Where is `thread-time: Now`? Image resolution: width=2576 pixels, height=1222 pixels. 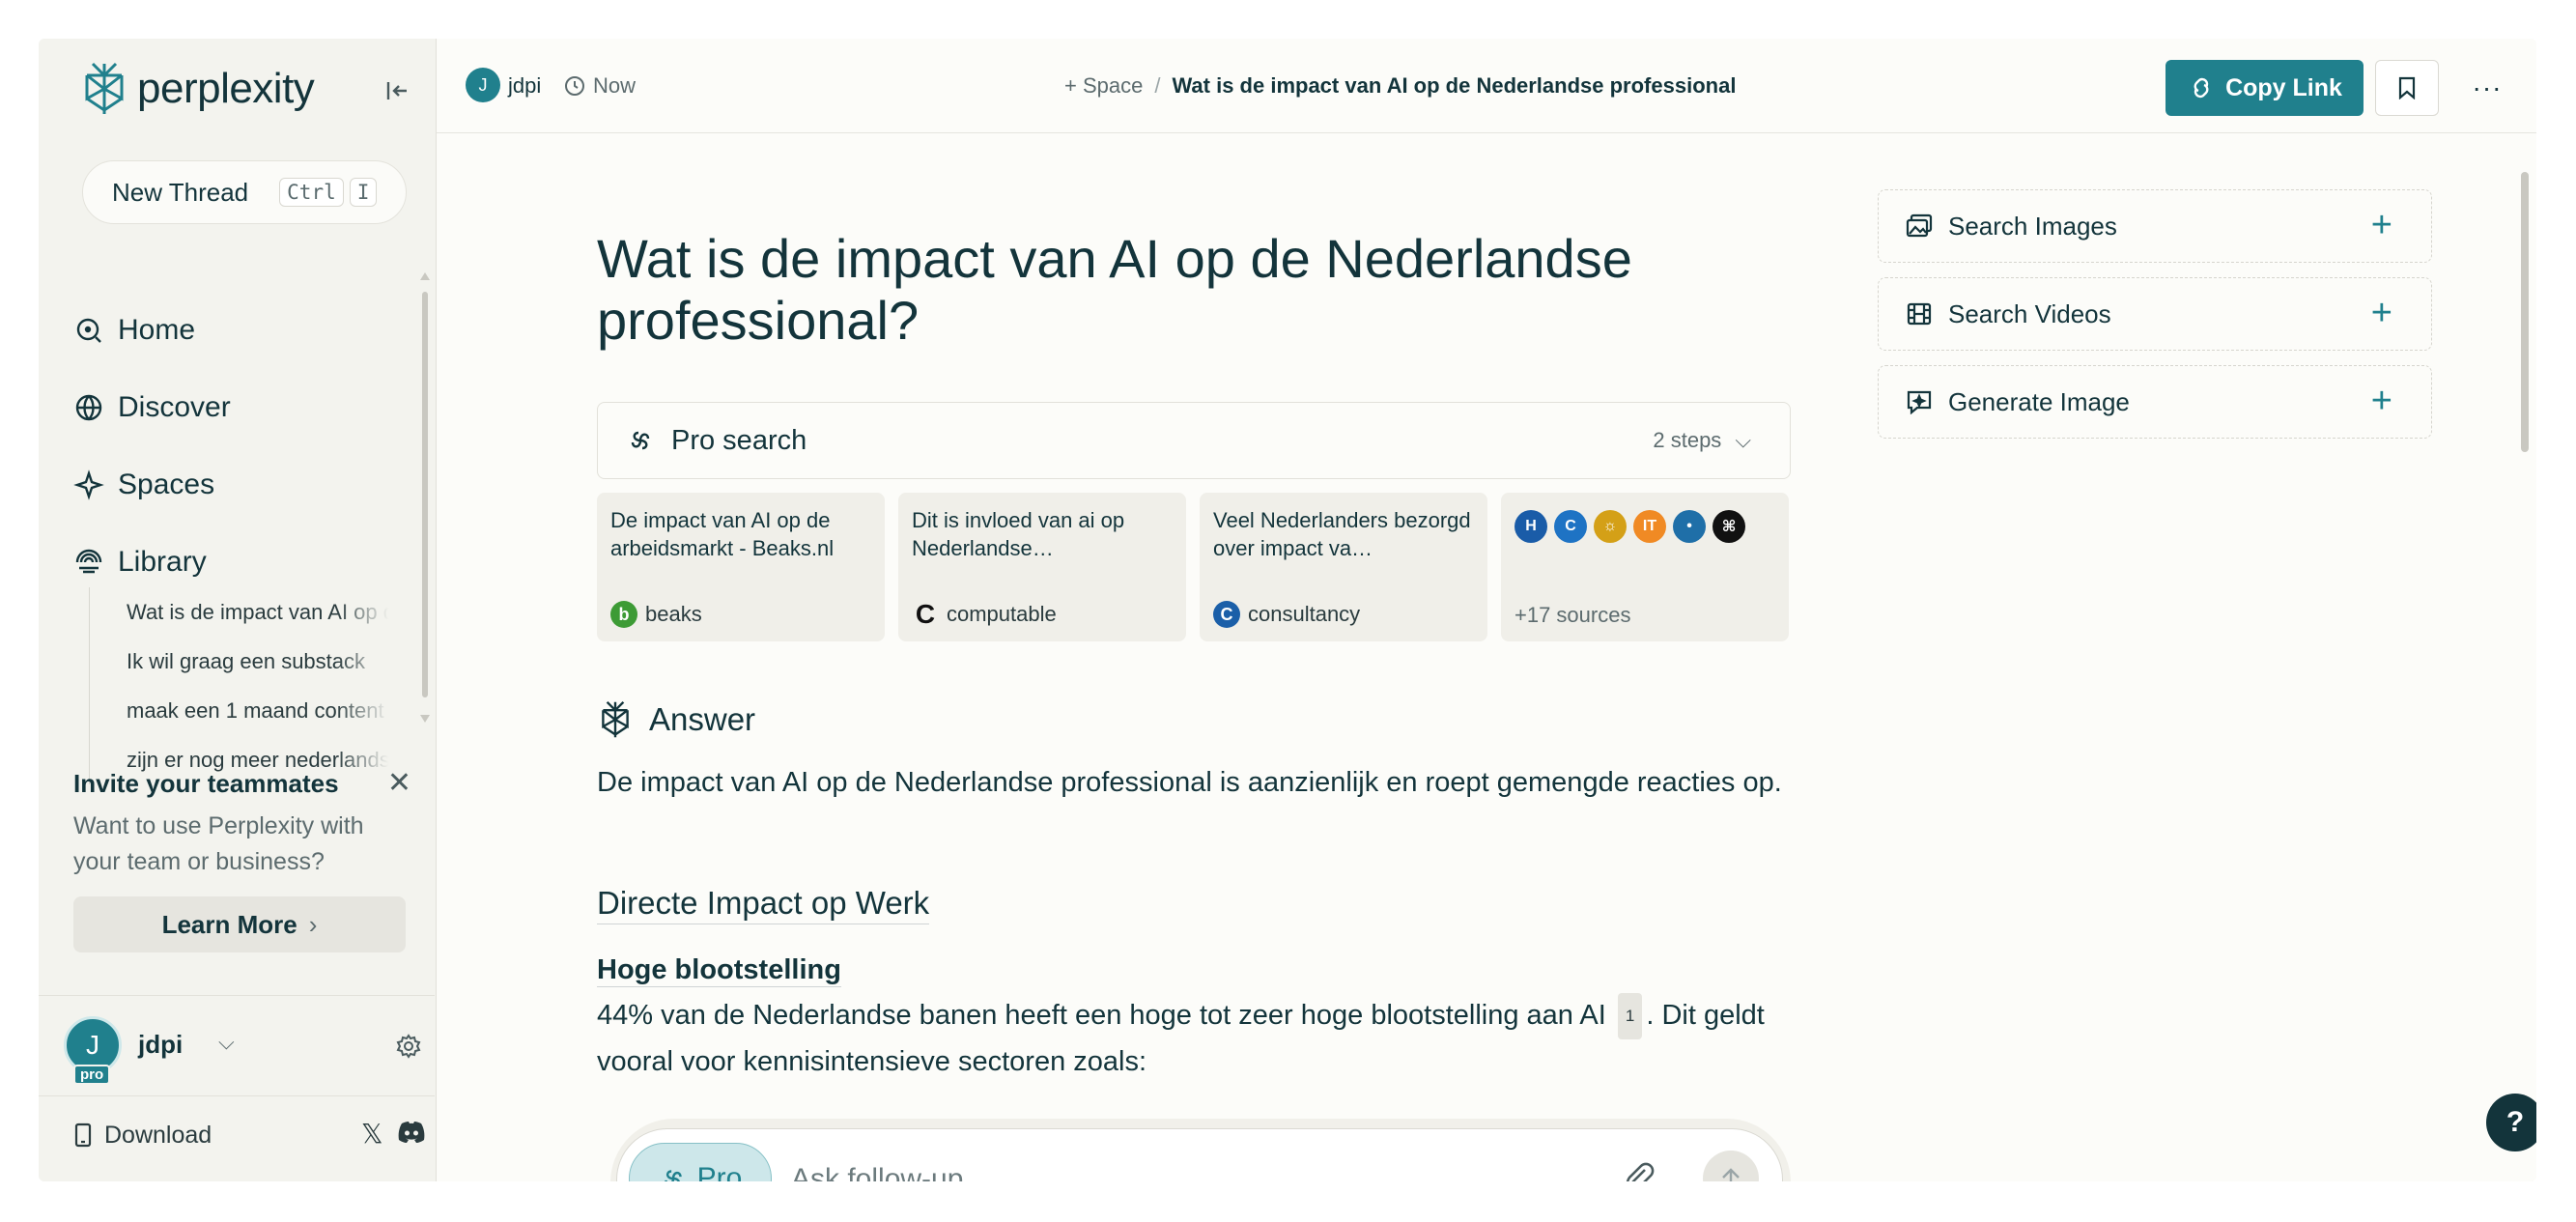 thread-time: Now is located at coordinates (600, 86).